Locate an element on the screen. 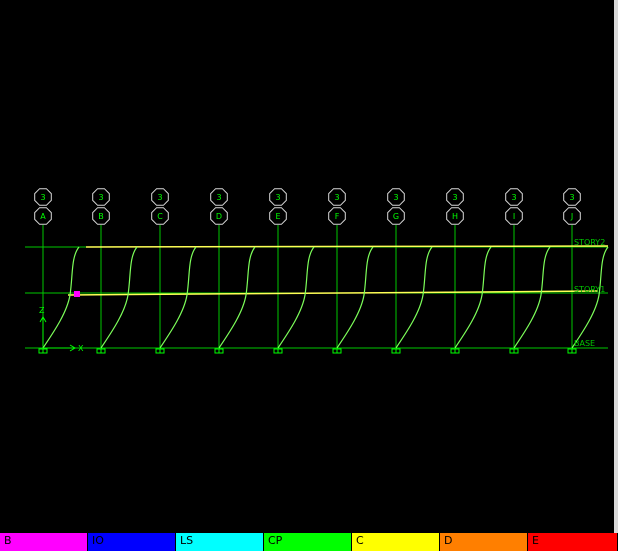  grid-bubble-letter: F is located at coordinates (337, 216).